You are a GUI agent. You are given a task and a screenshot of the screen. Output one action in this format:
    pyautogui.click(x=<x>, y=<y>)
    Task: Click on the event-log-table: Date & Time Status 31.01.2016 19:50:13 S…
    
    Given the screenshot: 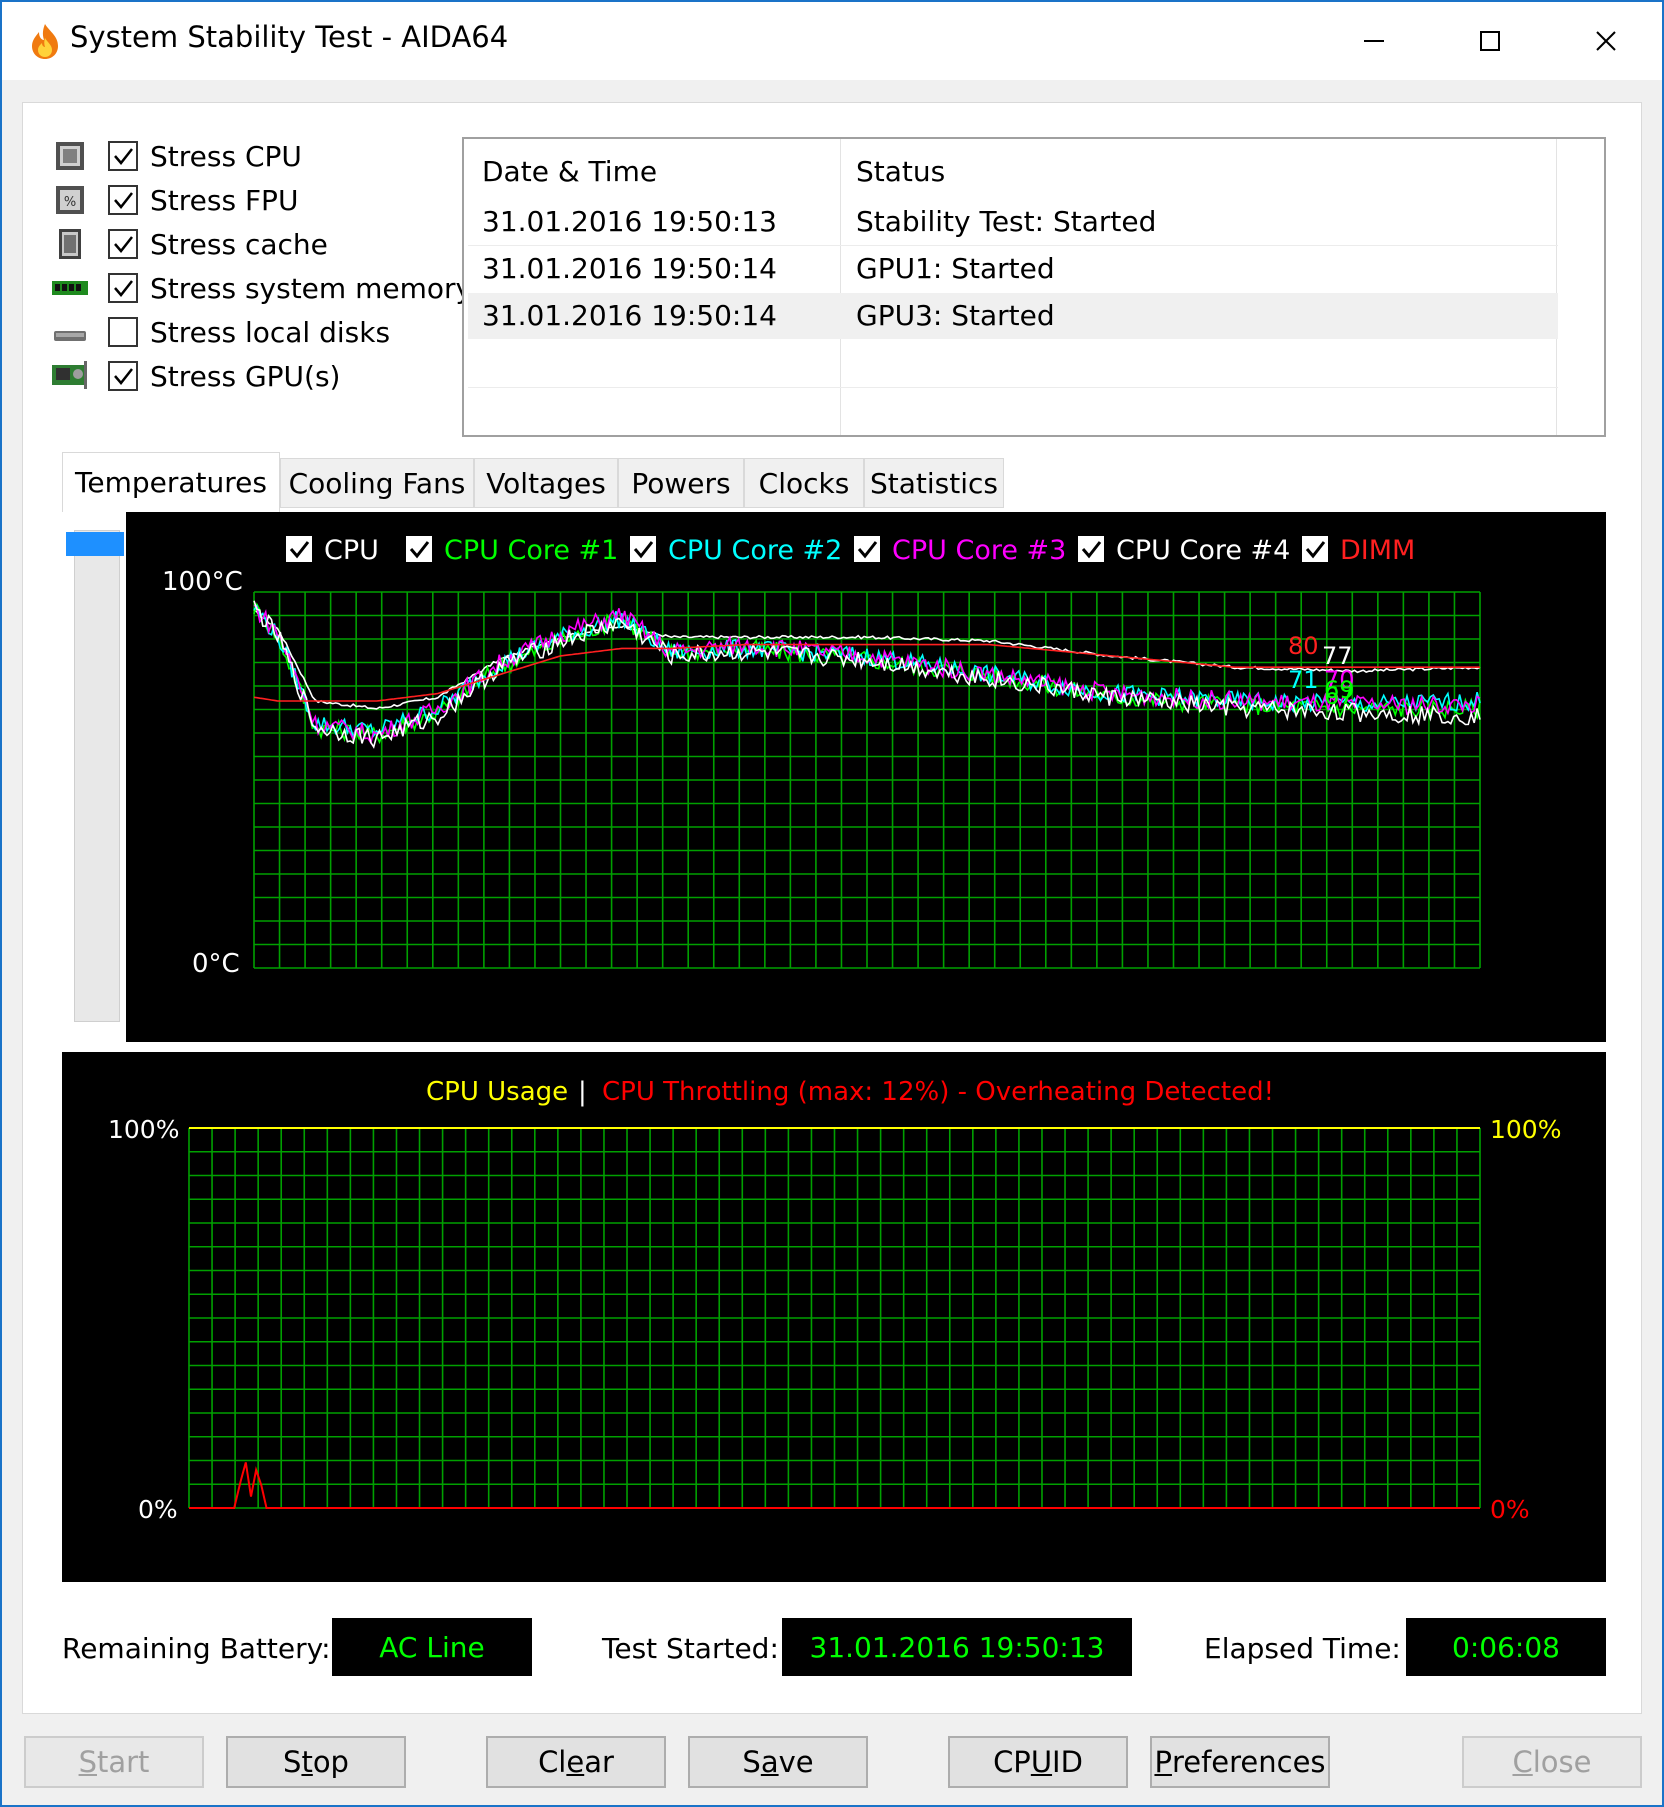 What is the action you would take?
    pyautogui.click(x=1034, y=287)
    